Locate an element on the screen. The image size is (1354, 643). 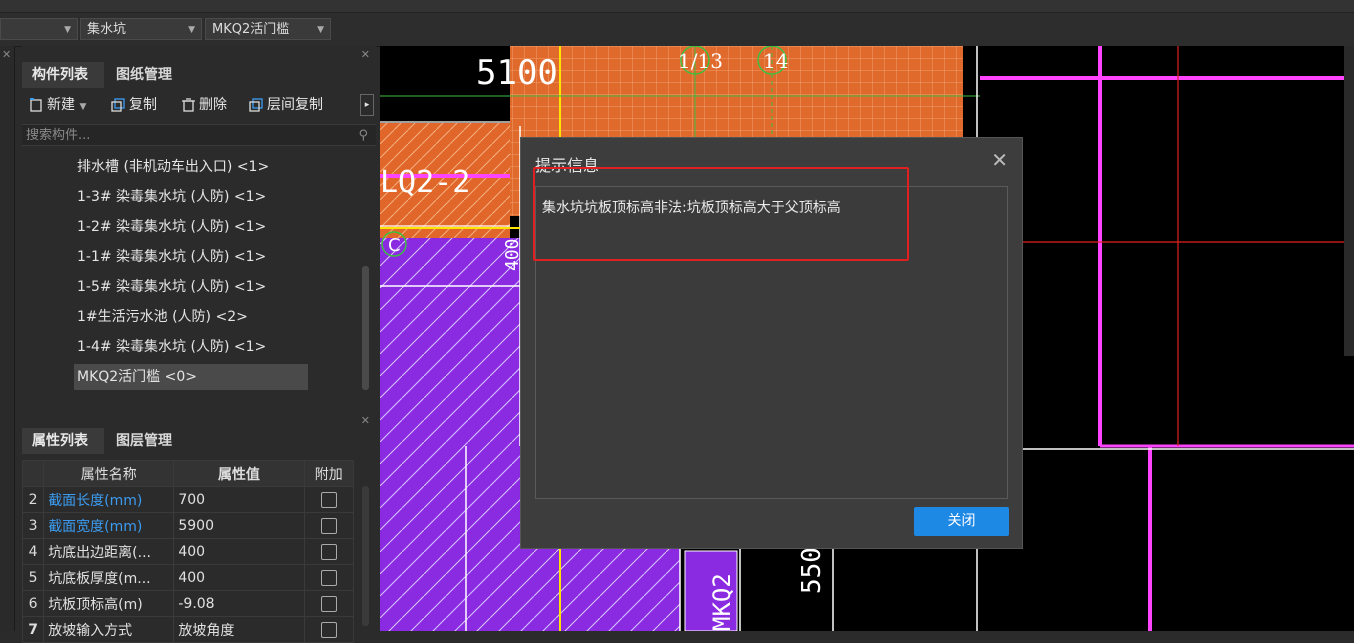
table-row: 5 坑底板厚度(m... 400 is located at coordinates (188, 577).